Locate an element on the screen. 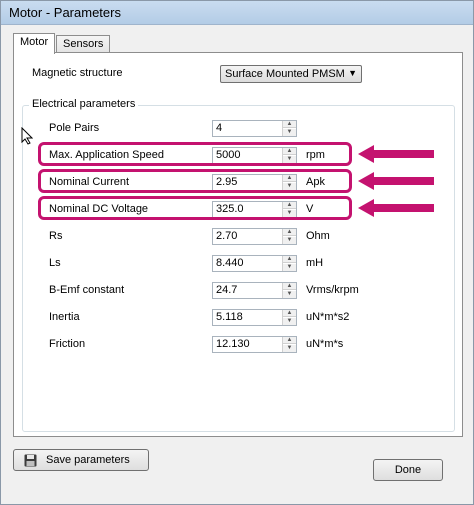 The height and width of the screenshot is (505, 474). highlight-box-nominal-dc-voltage is located at coordinates (195, 208).